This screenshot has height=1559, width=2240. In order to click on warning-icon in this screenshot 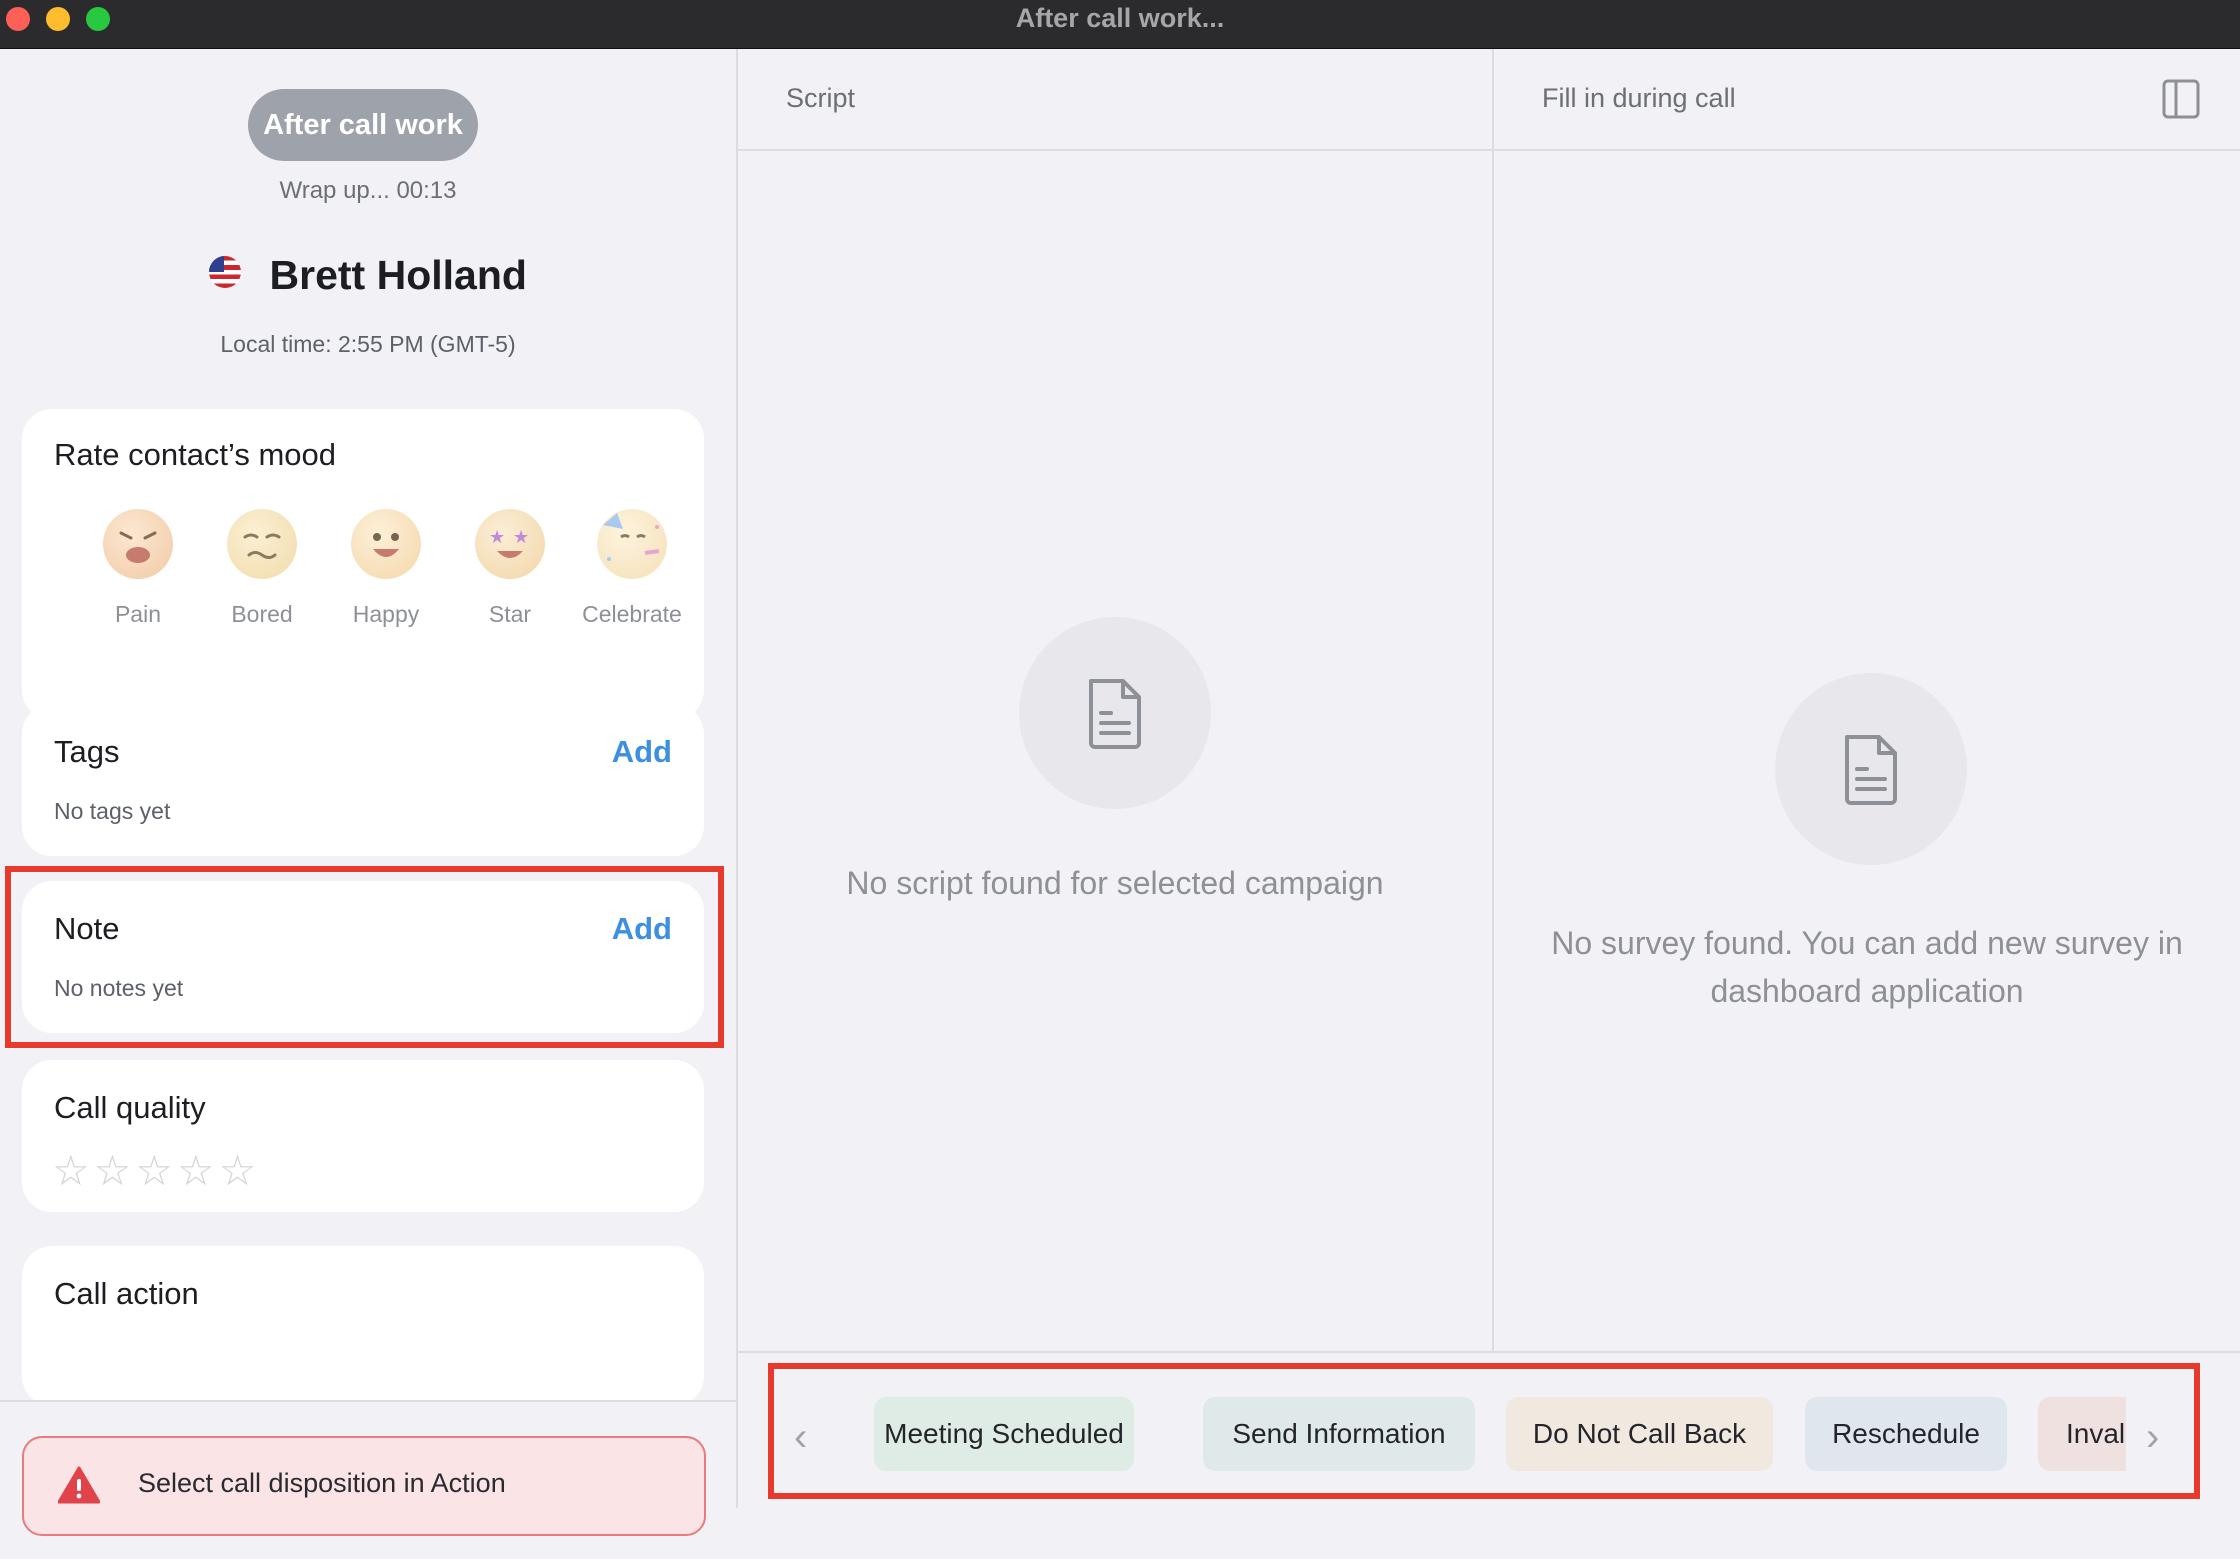, I will do `click(79, 1485)`.